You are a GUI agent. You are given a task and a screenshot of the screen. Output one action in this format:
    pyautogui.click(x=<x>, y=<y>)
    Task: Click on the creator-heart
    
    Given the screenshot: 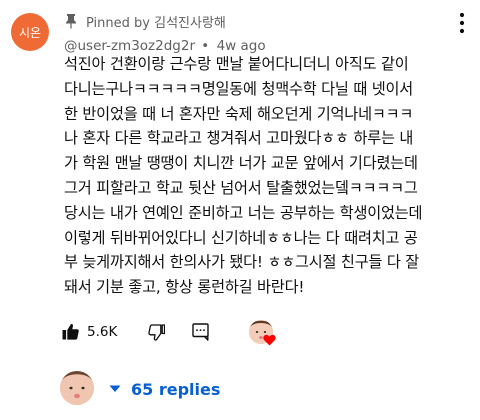 What is the action you would take?
    pyautogui.click(x=264, y=335)
    